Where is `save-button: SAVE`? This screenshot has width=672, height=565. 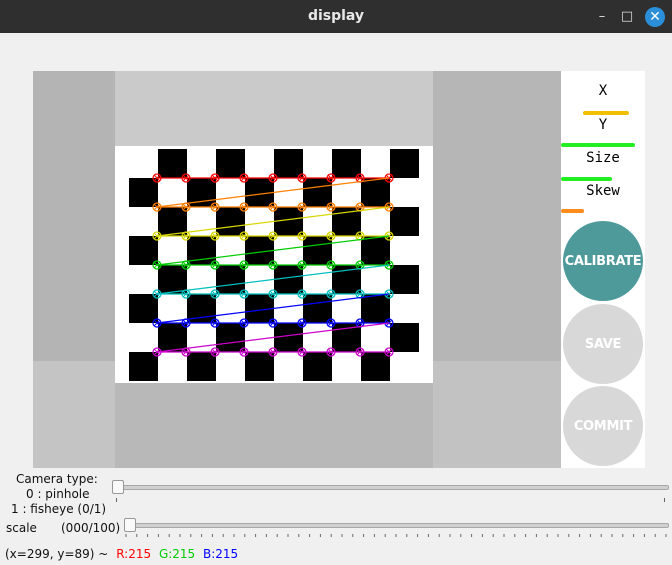 save-button: SAVE is located at coordinates (603, 344).